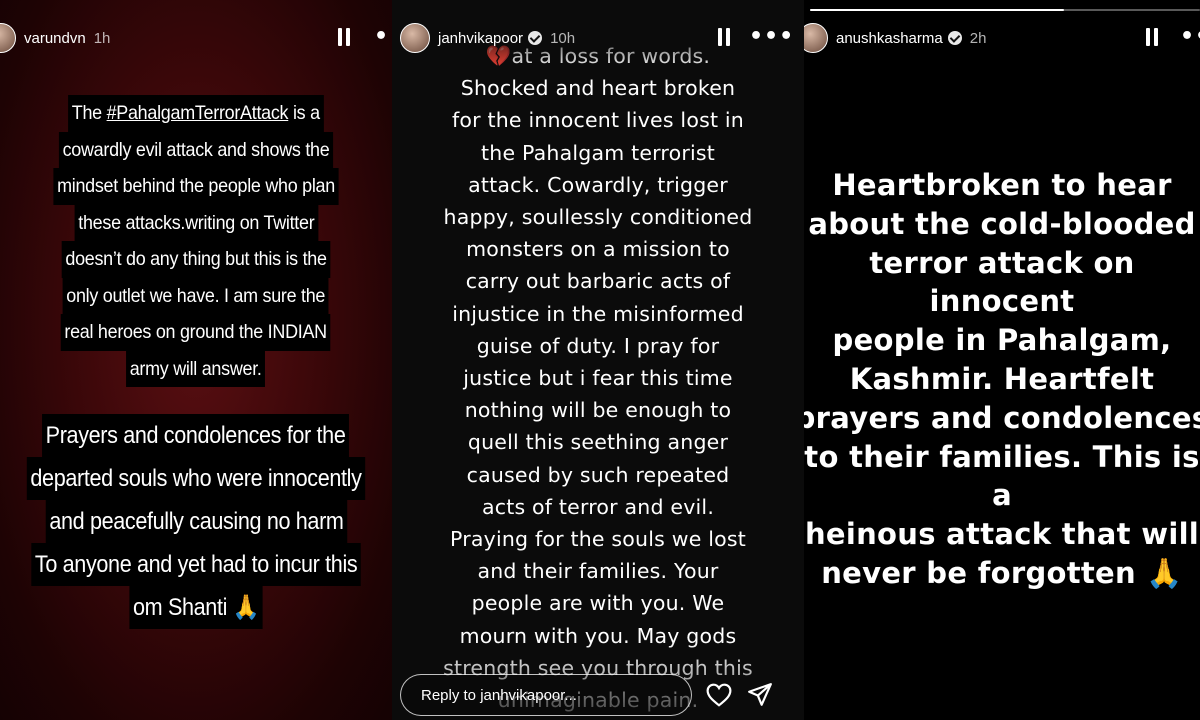  Describe the element at coordinates (598, 474) in the screenshot. I see `story-text-line: caused by such repeated` at that location.